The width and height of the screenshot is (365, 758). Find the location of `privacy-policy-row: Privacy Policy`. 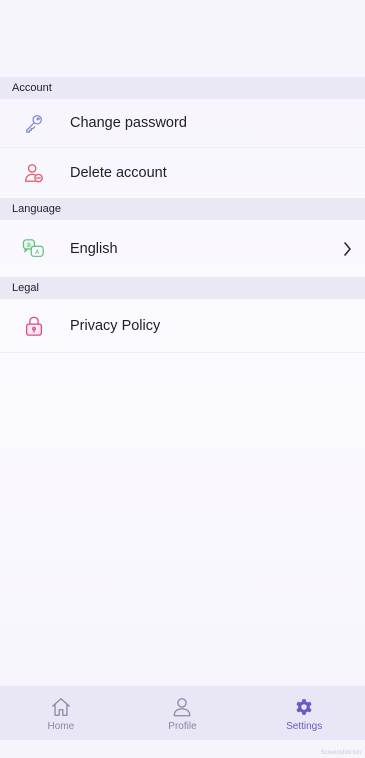

privacy-policy-row: Privacy Policy is located at coordinates (182, 326).